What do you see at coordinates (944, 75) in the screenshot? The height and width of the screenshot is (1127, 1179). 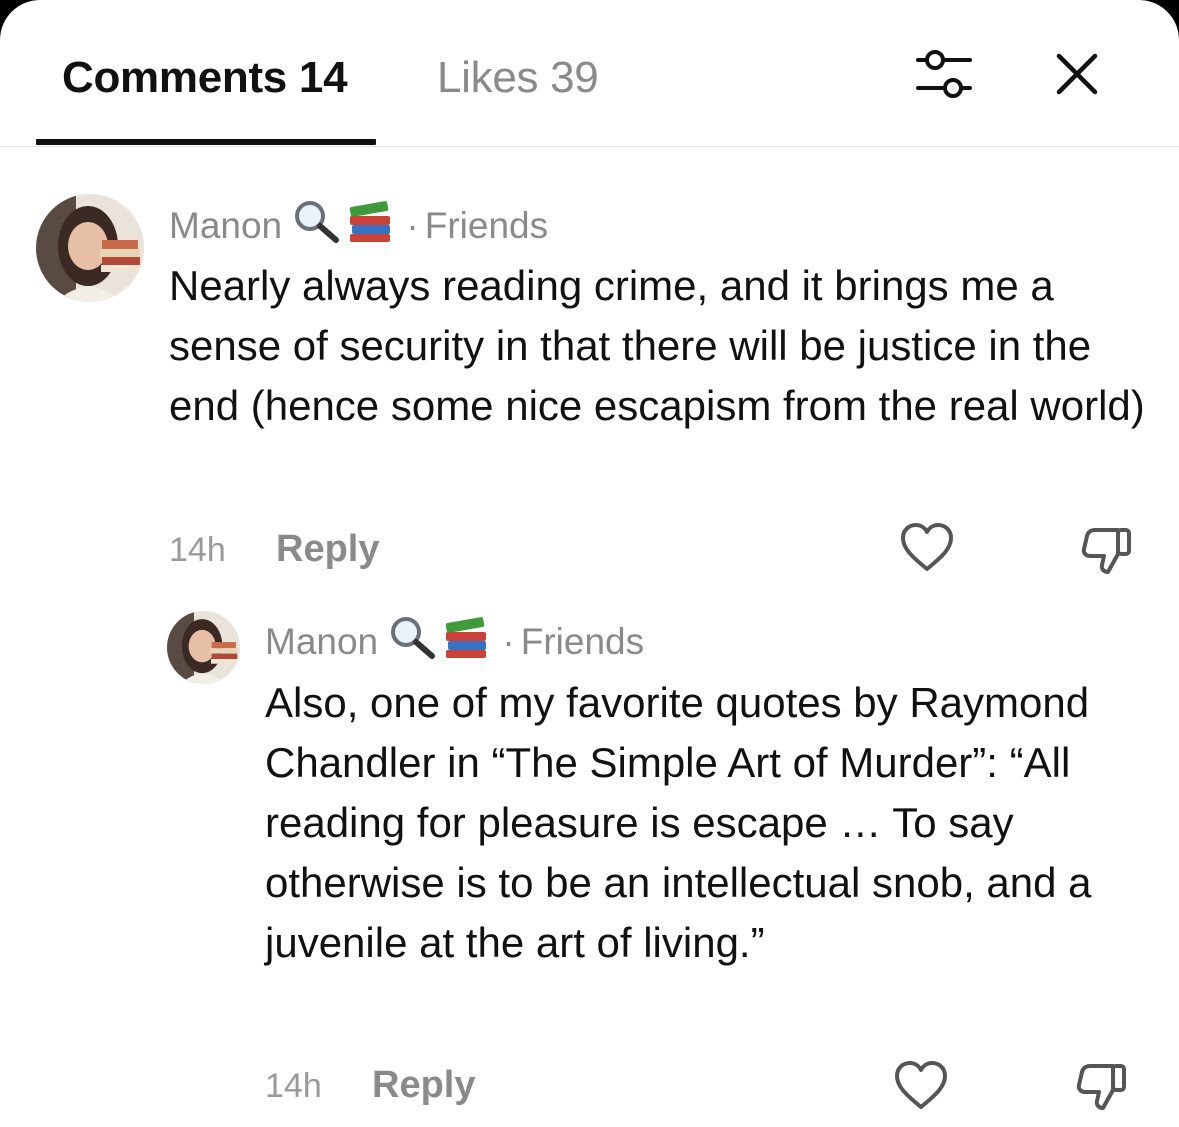 I see `sliders-icon` at bounding box center [944, 75].